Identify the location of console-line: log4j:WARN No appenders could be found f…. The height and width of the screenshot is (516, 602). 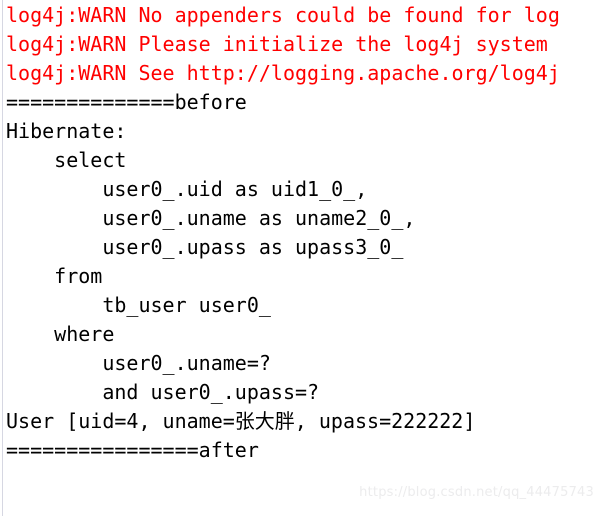
(283, 15).